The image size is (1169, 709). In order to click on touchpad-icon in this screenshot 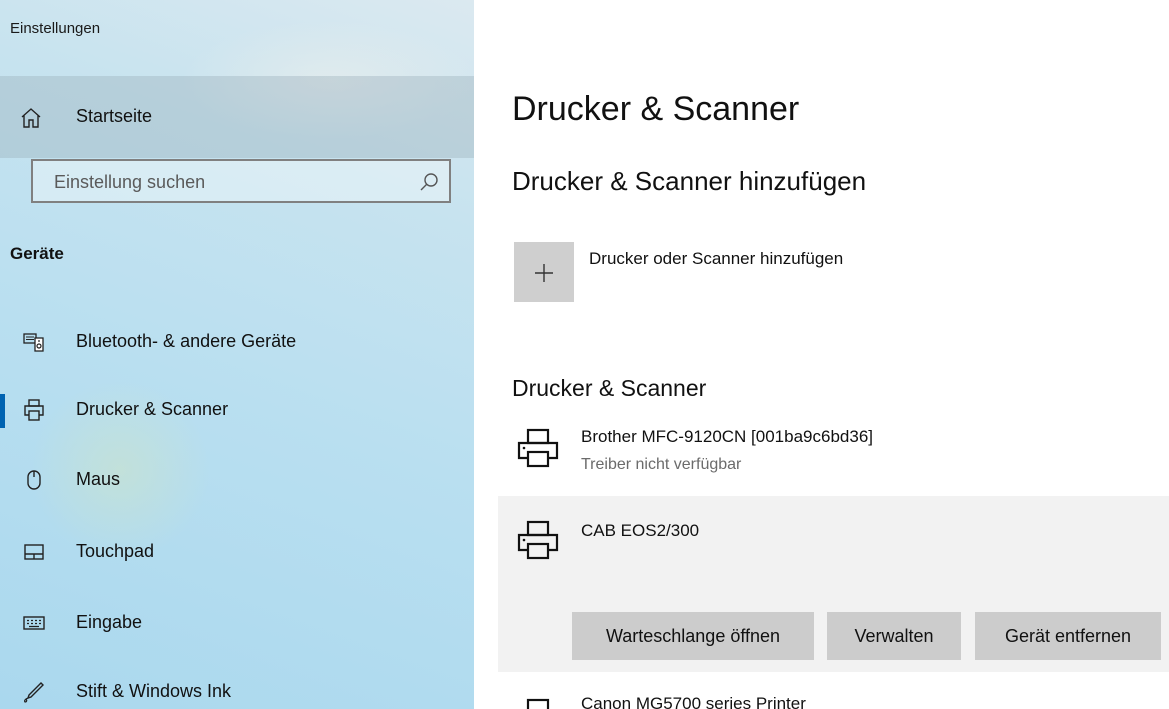, I will do `click(34, 552)`.